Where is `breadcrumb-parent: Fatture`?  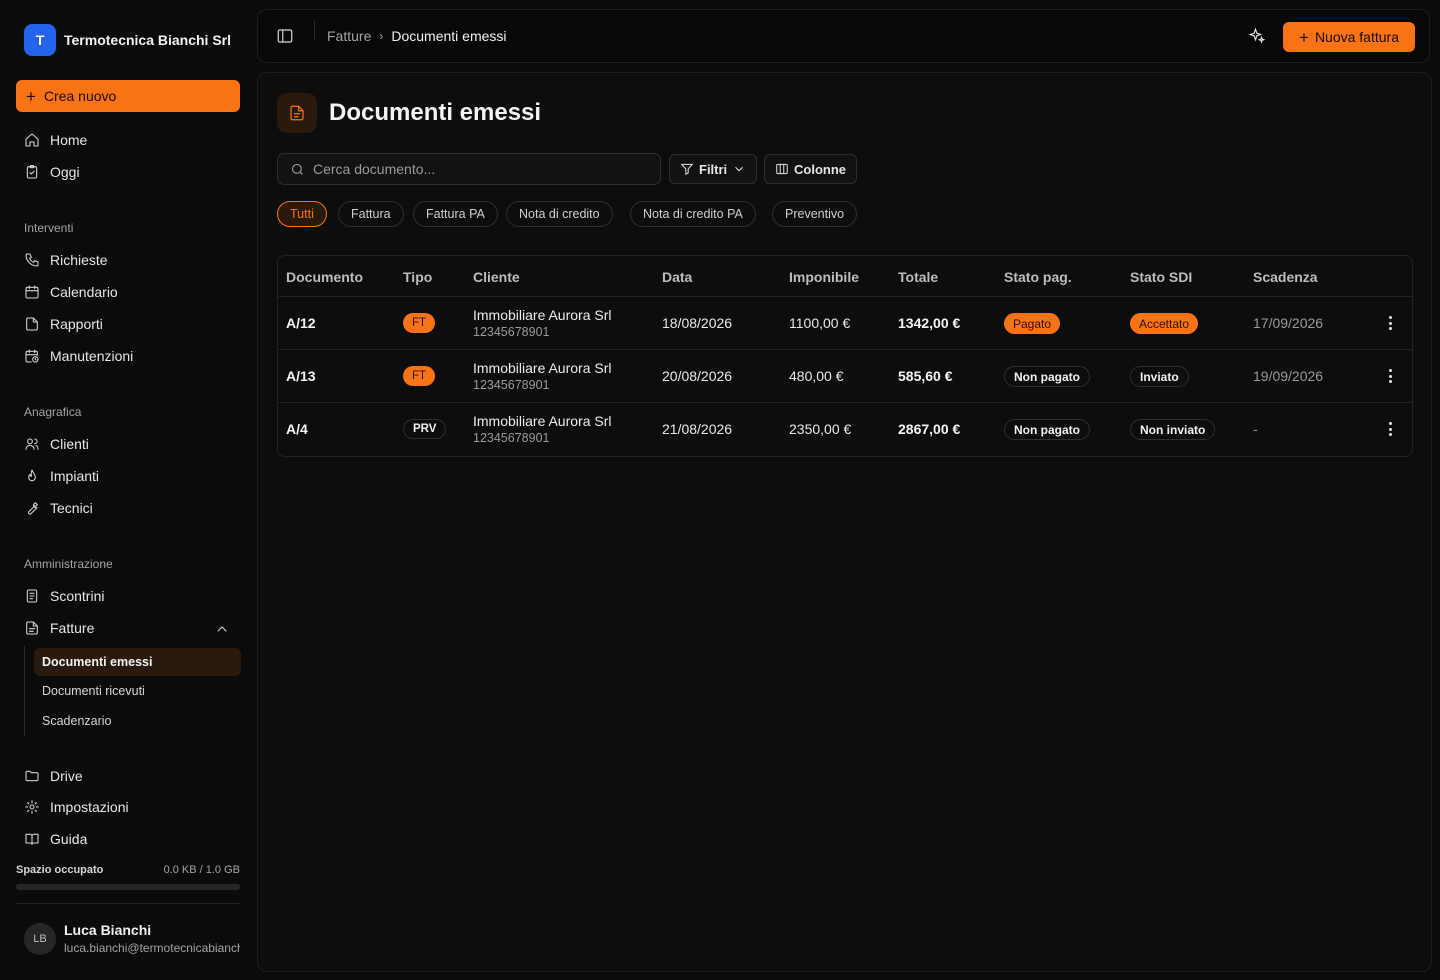 breadcrumb-parent: Fatture is located at coordinates (349, 36).